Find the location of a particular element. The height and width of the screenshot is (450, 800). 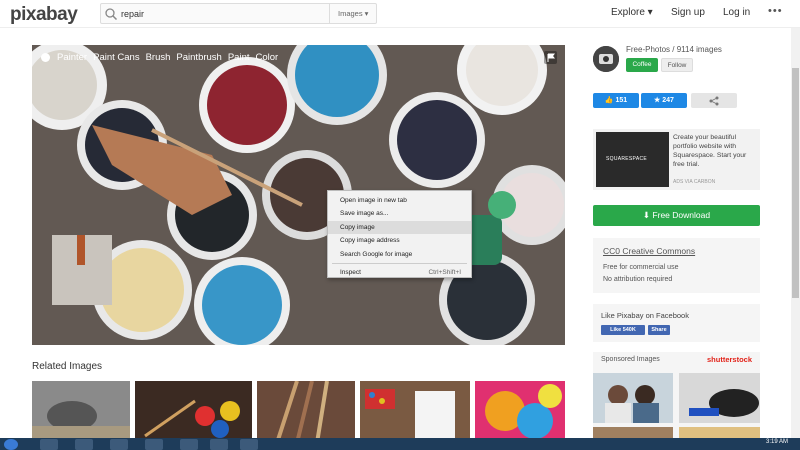

license-line: Free for commercial use is located at coordinates (641, 267).